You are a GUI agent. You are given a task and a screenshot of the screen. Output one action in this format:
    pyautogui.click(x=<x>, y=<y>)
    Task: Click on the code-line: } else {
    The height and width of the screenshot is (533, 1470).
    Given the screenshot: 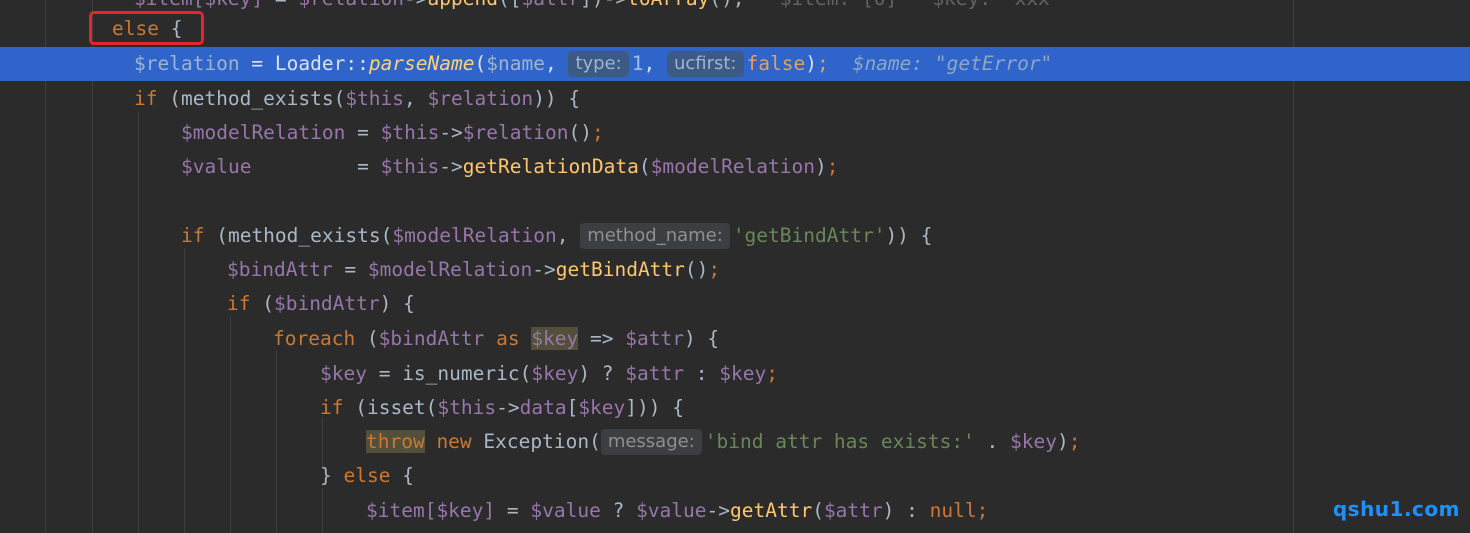 What is the action you would take?
    pyautogui.click(x=735, y=476)
    